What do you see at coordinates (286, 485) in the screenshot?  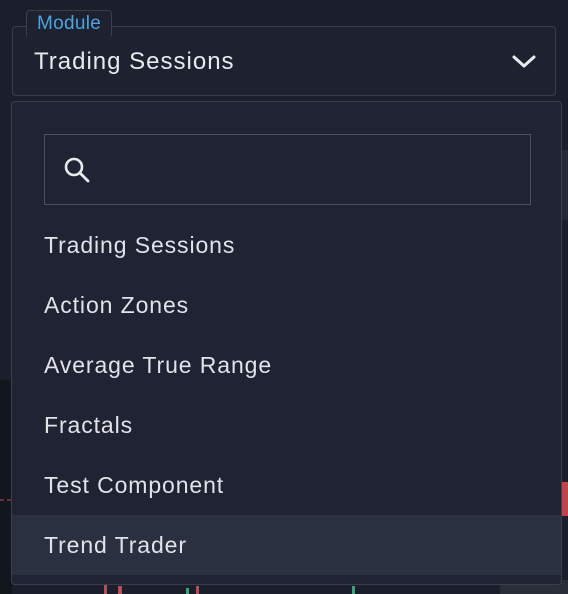 I see `option-test-component: Test Component` at bounding box center [286, 485].